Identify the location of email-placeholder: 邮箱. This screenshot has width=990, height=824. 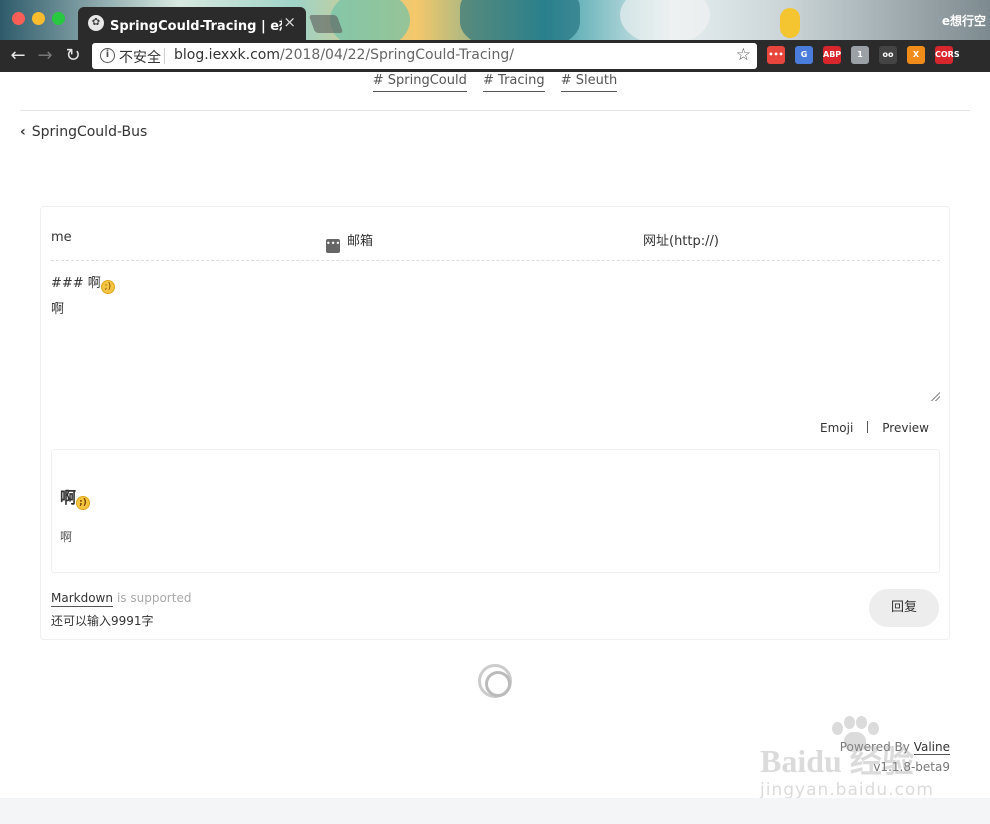
(360, 241).